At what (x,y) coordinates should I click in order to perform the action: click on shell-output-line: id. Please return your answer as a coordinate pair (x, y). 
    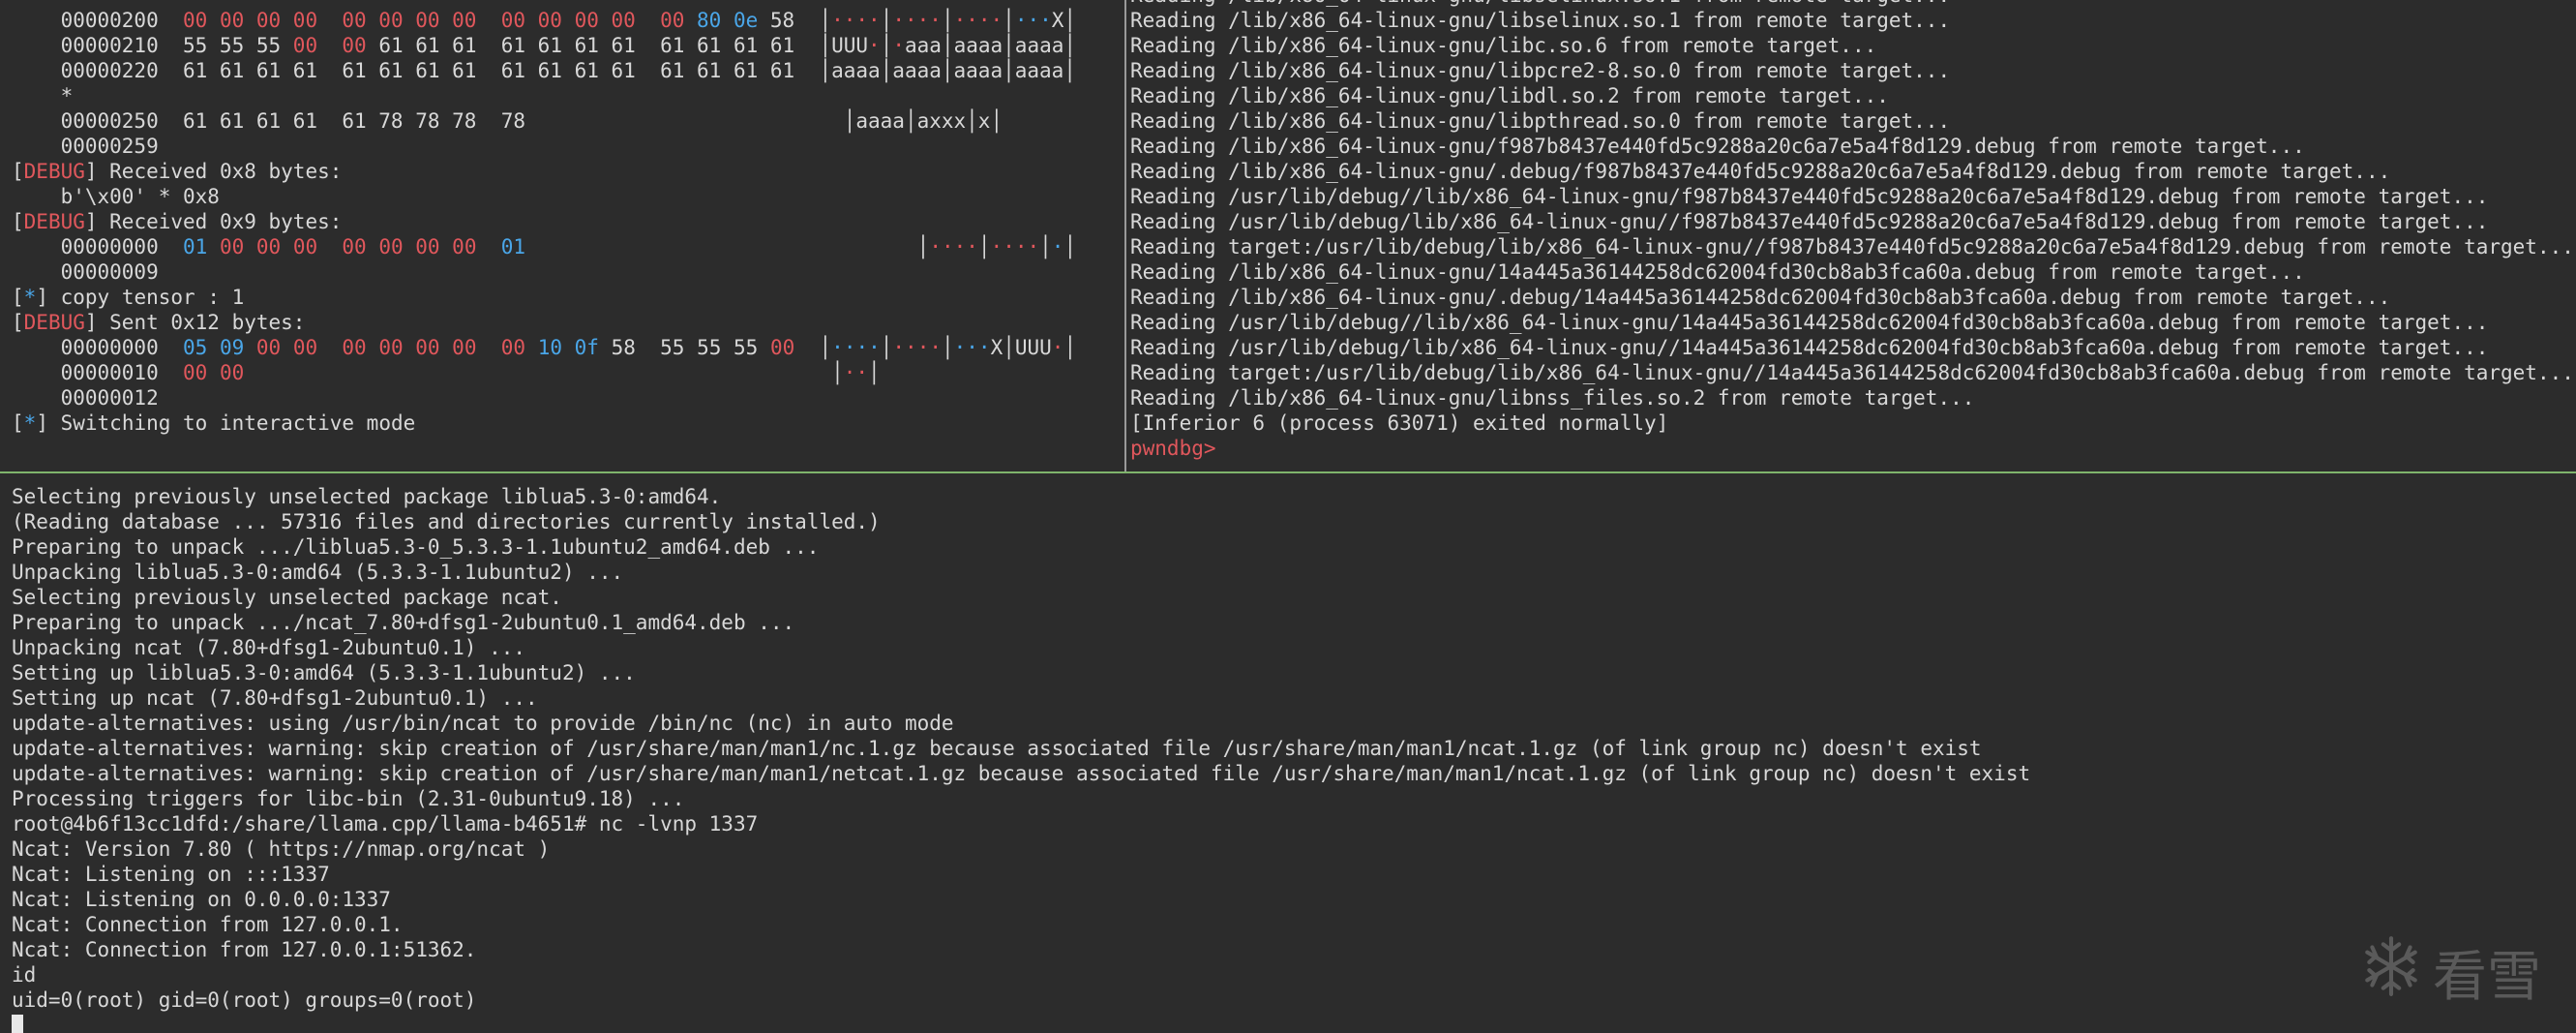
    Looking at the image, I should click on (24, 975).